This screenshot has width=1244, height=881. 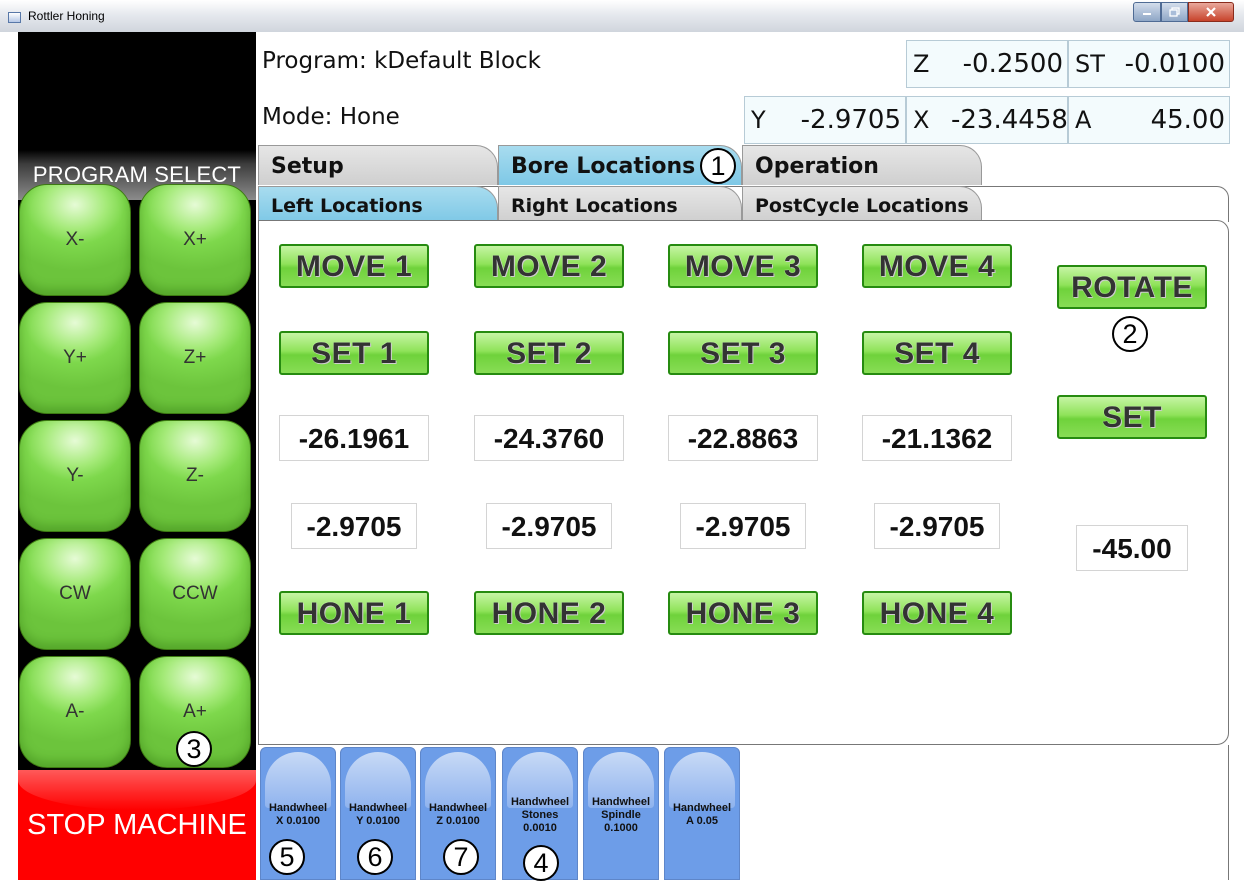 What do you see at coordinates (195, 594) in the screenshot?
I see `jog-ccw-button: CCW` at bounding box center [195, 594].